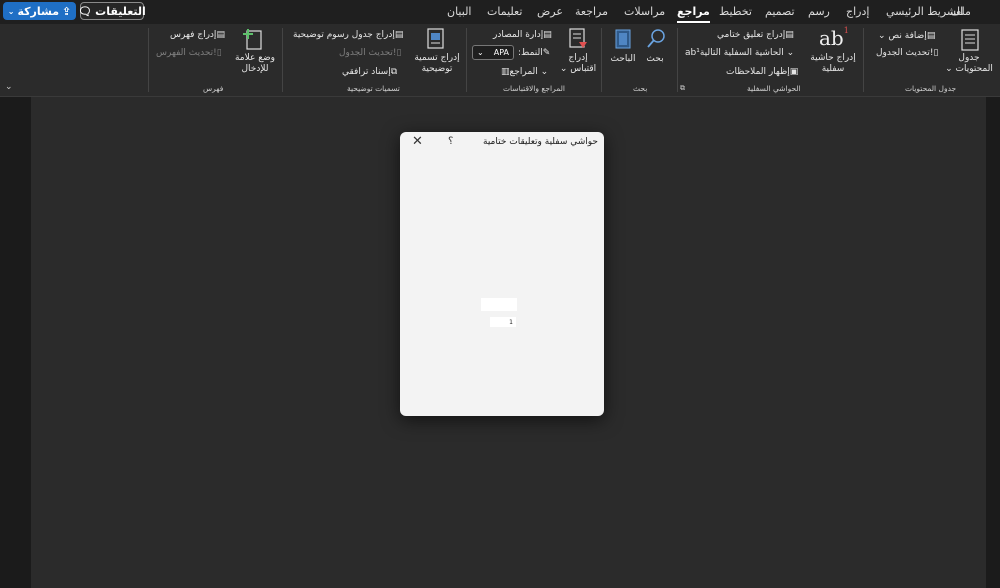  What do you see at coordinates (578, 38) in the screenshot?
I see `insert-citation-icon` at bounding box center [578, 38].